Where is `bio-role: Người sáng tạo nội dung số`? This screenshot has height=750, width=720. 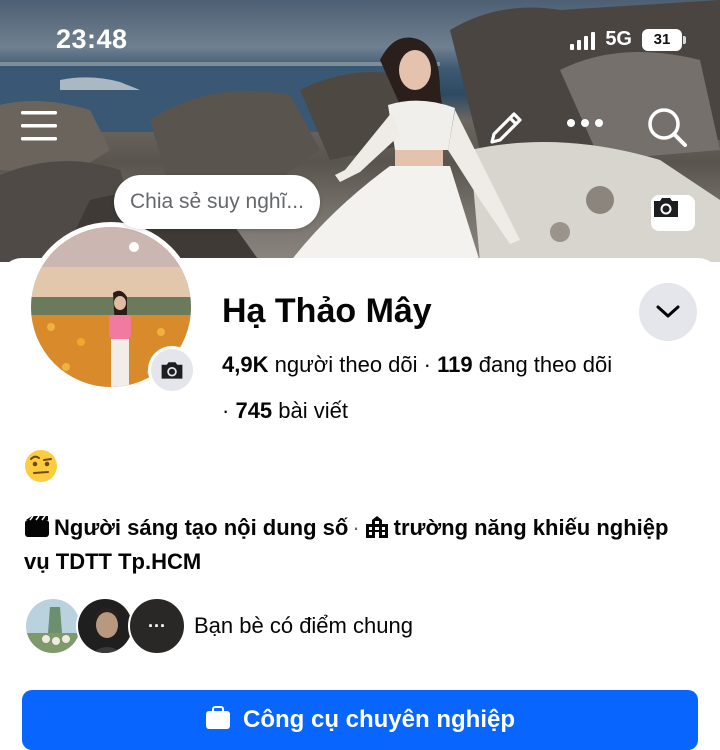 bio-role: Người sáng tạo nội dung số is located at coordinates (201, 527).